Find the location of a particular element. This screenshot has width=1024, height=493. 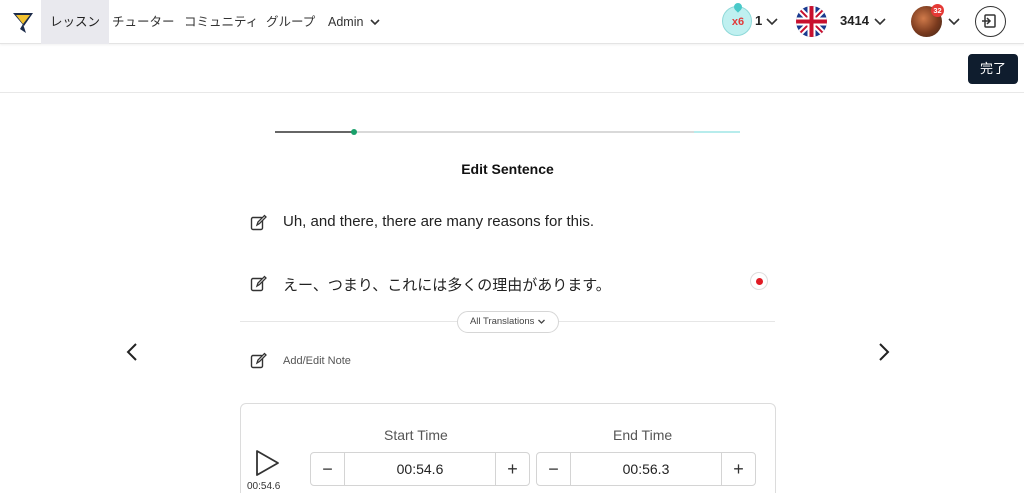

end-time-label: End Time is located at coordinates (643, 435).